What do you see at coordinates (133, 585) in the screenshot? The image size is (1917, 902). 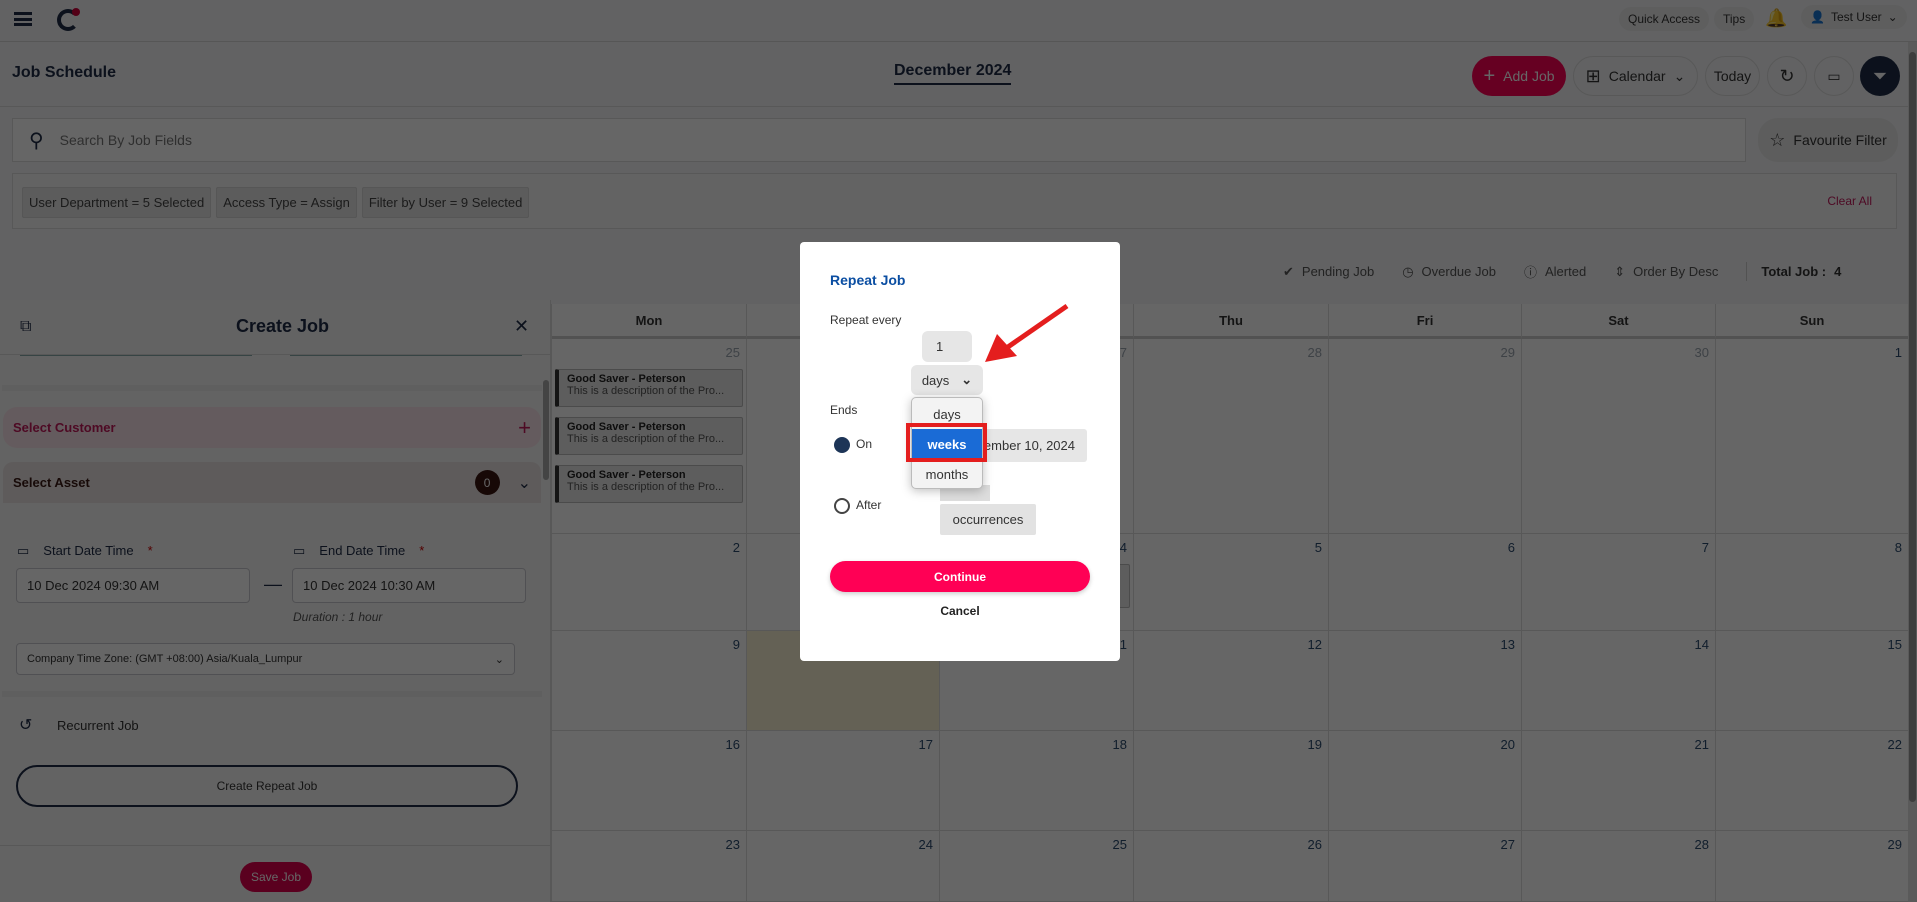 I see `start-datetime-input: 10 Dec 2024 09:30 AM` at bounding box center [133, 585].